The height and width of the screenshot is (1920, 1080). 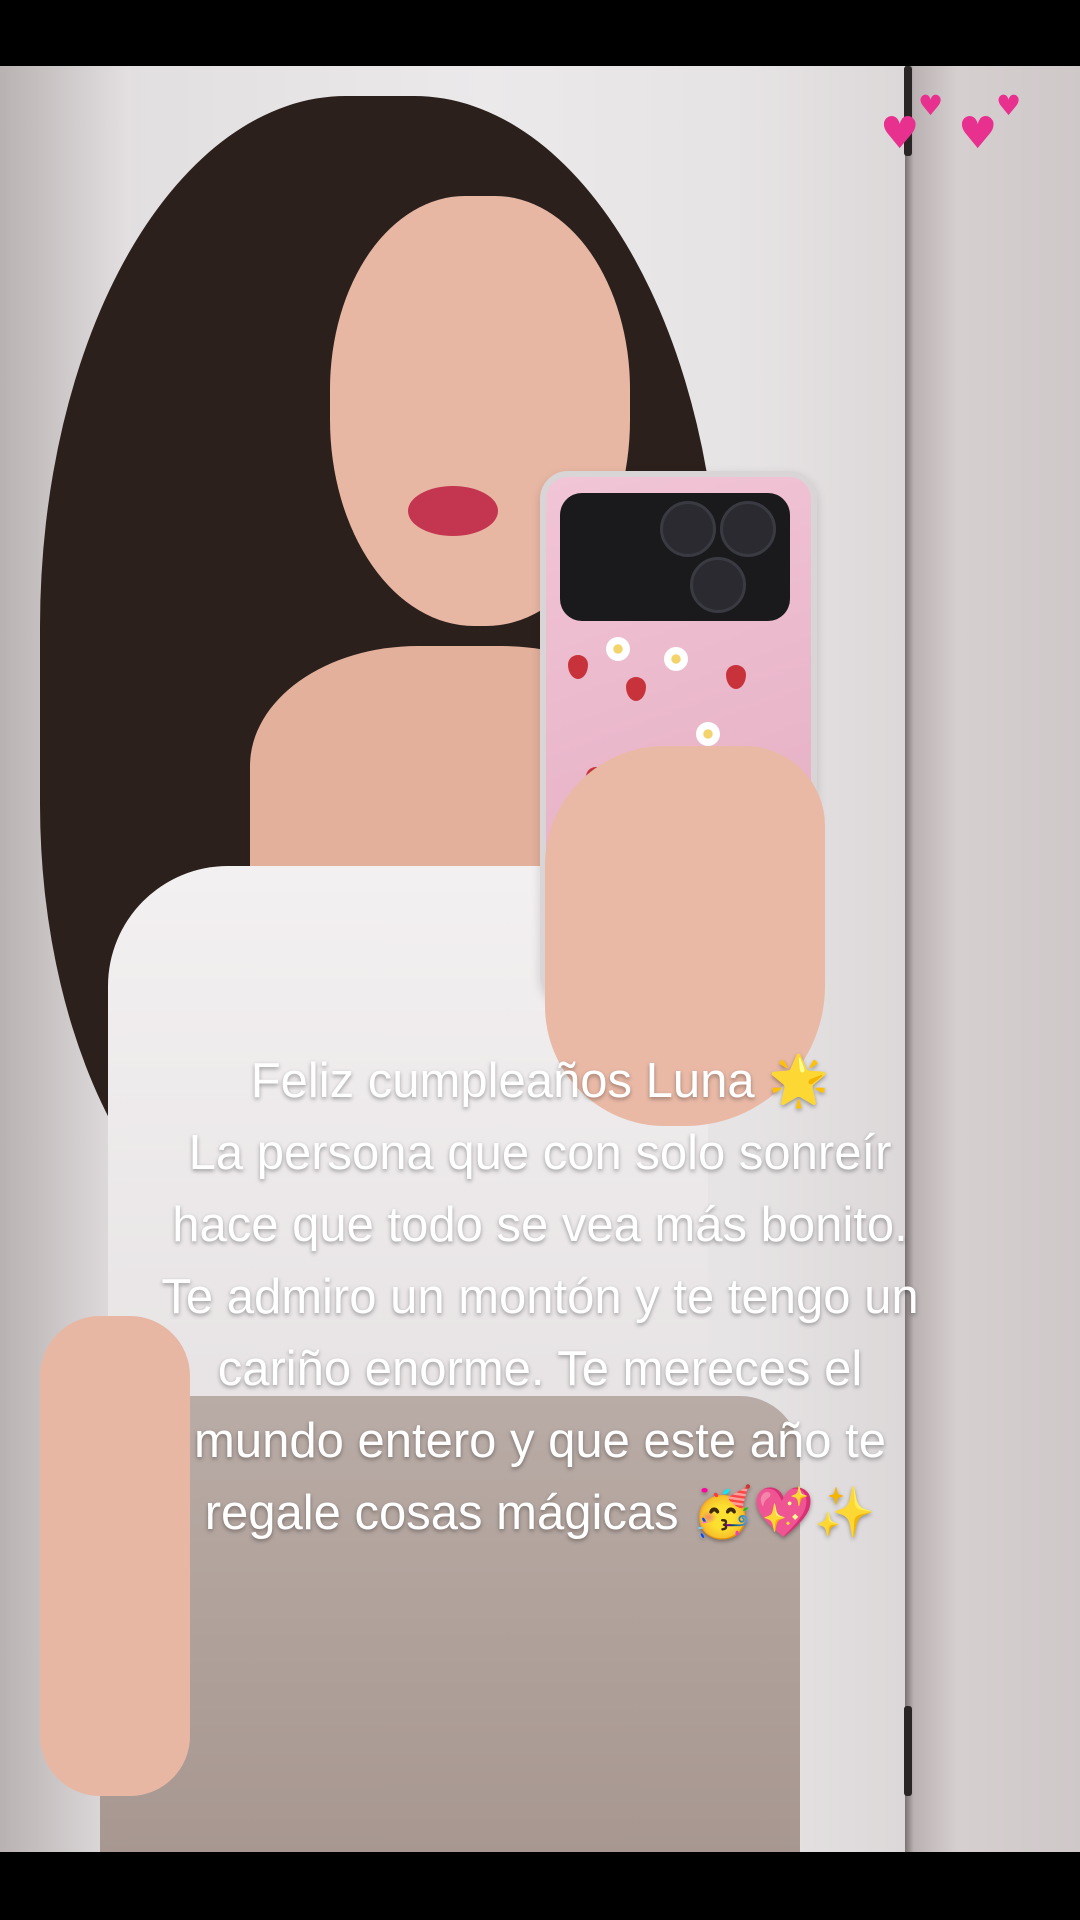 I want to click on two-hearts-icon: ♥ ♥ ♥ ♥, so click(x=951, y=124).